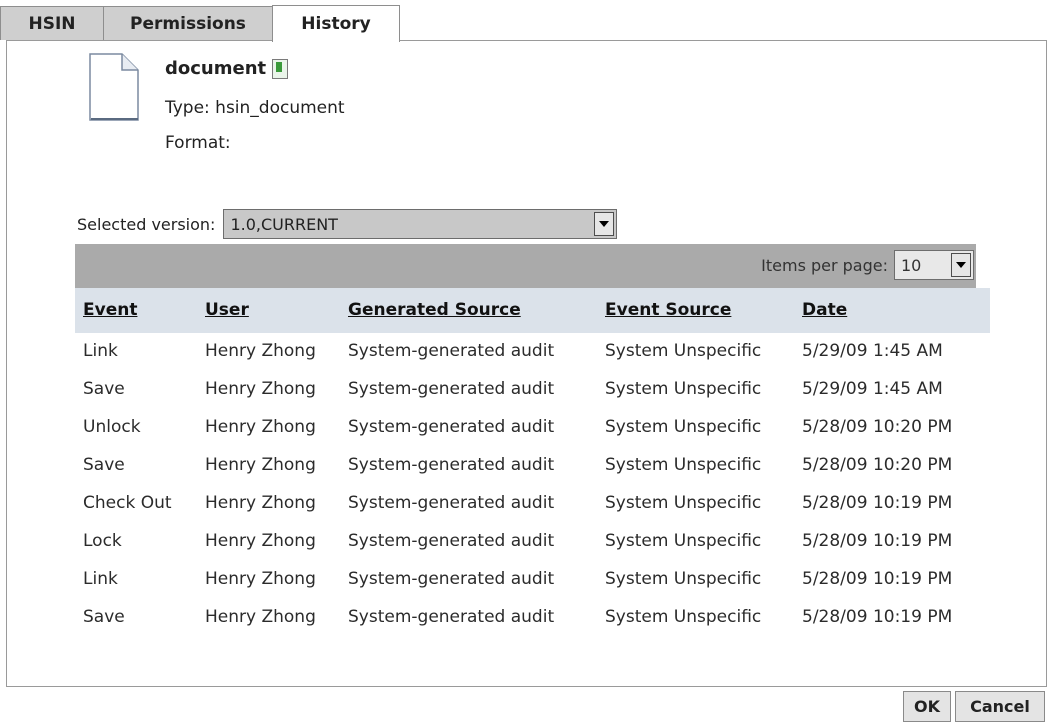 This screenshot has height=724, width=1047. What do you see at coordinates (523, 21) in the screenshot?
I see `tab-bar: HSIN Permissions History` at bounding box center [523, 21].